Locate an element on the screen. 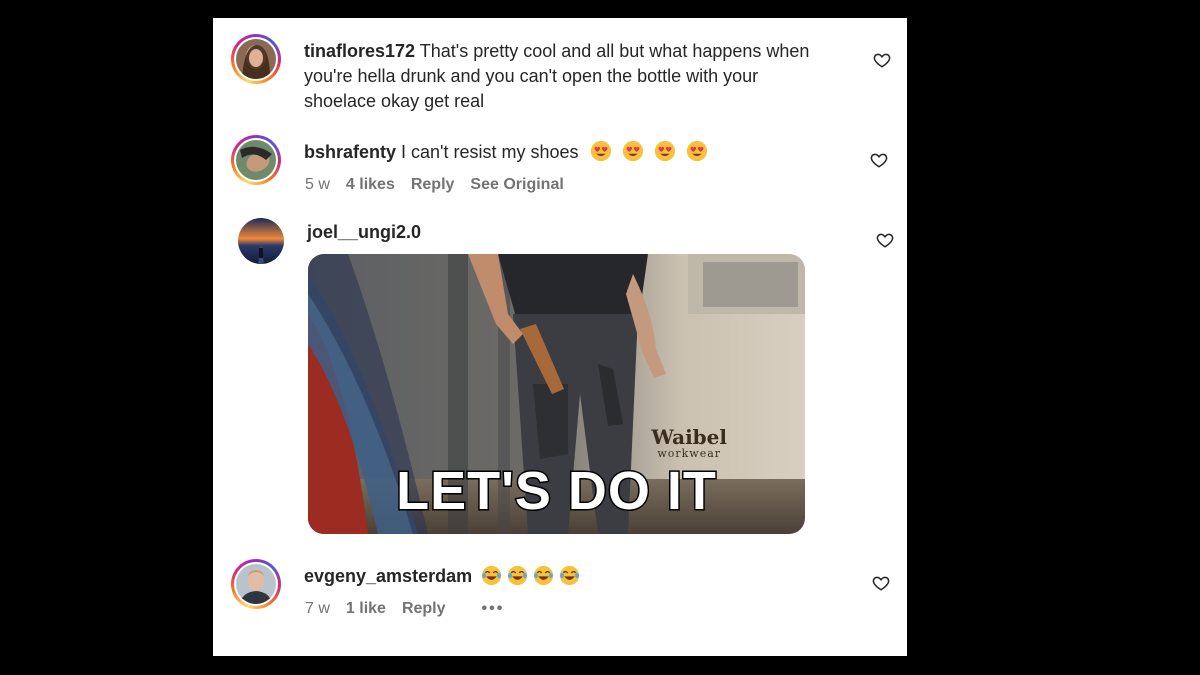  likes-count: 4 likes is located at coordinates (370, 185).